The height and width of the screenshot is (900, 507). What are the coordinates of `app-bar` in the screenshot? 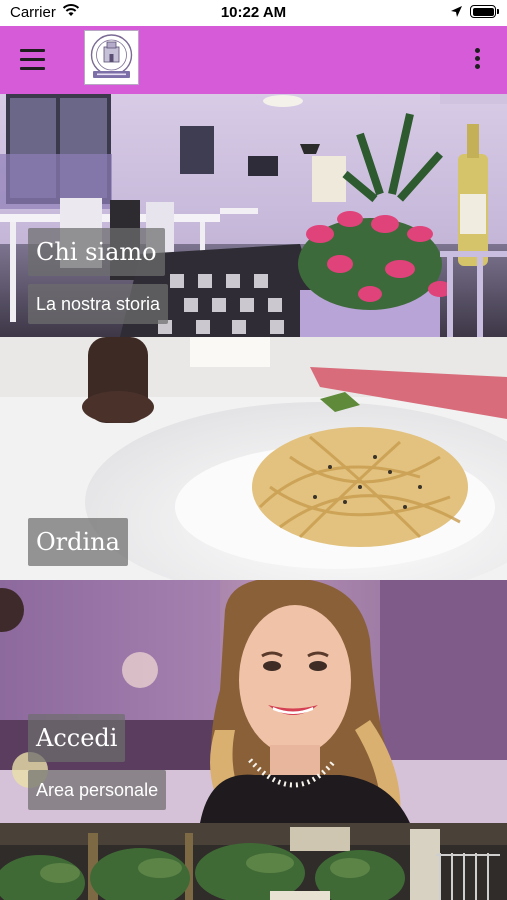 It's located at (253, 60).